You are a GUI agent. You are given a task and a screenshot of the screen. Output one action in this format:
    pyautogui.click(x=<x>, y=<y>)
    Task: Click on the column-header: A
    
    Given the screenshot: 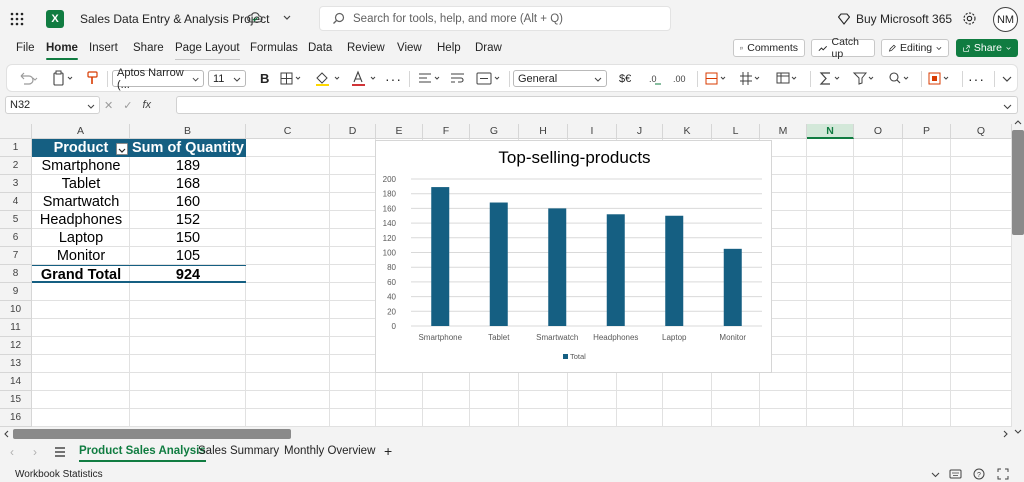 What is the action you would take?
    pyautogui.click(x=81, y=131)
    